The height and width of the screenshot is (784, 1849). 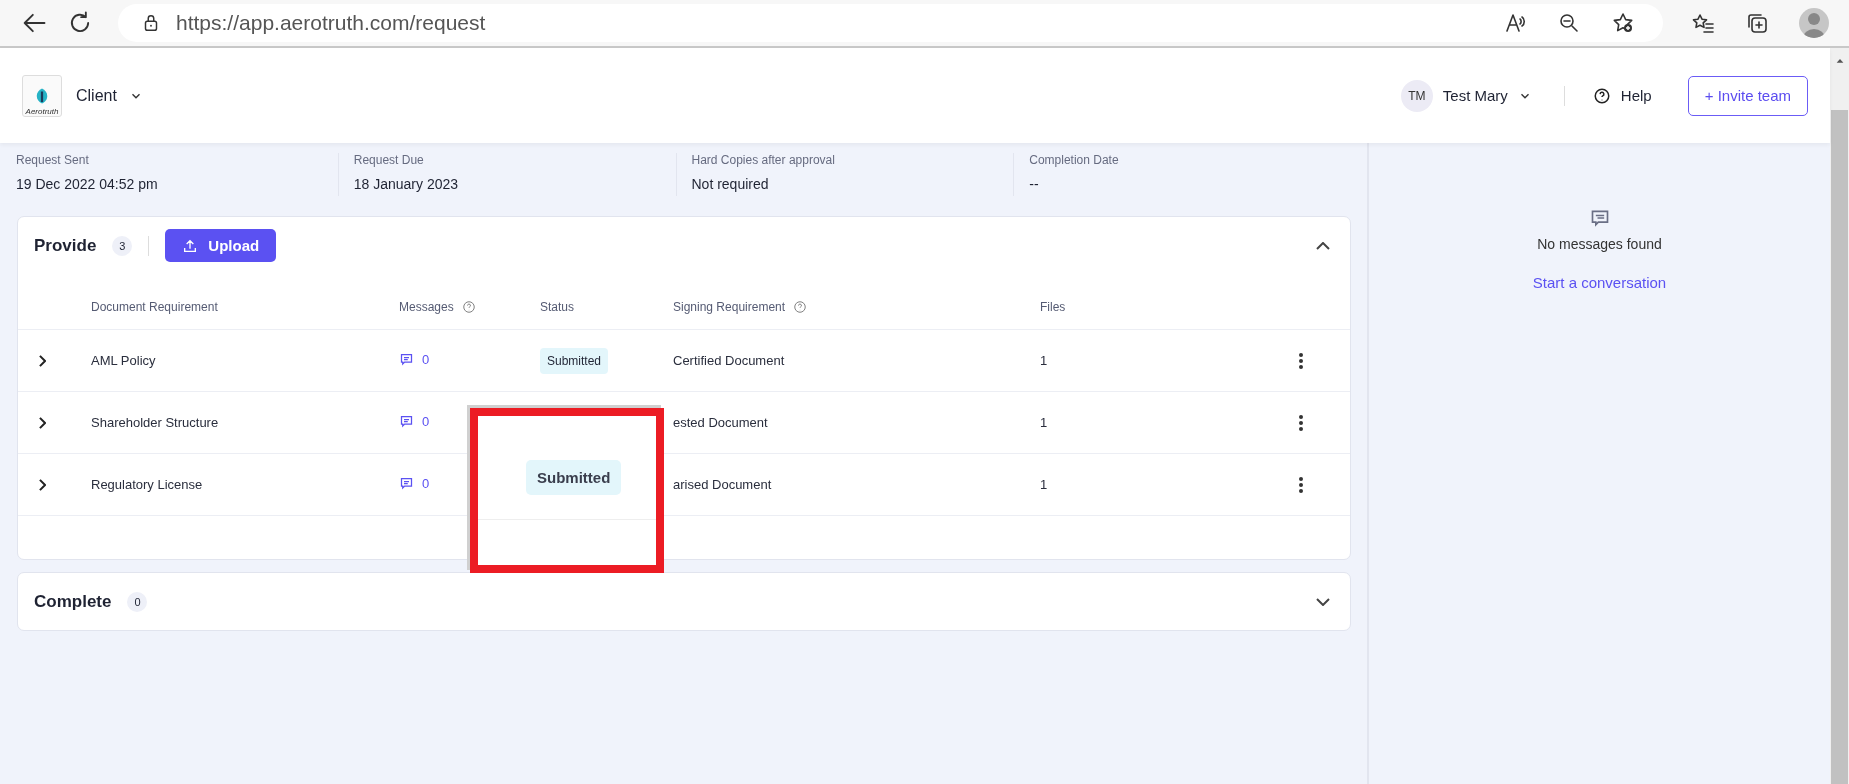 I want to click on info-value: --, so click(x=1034, y=184).